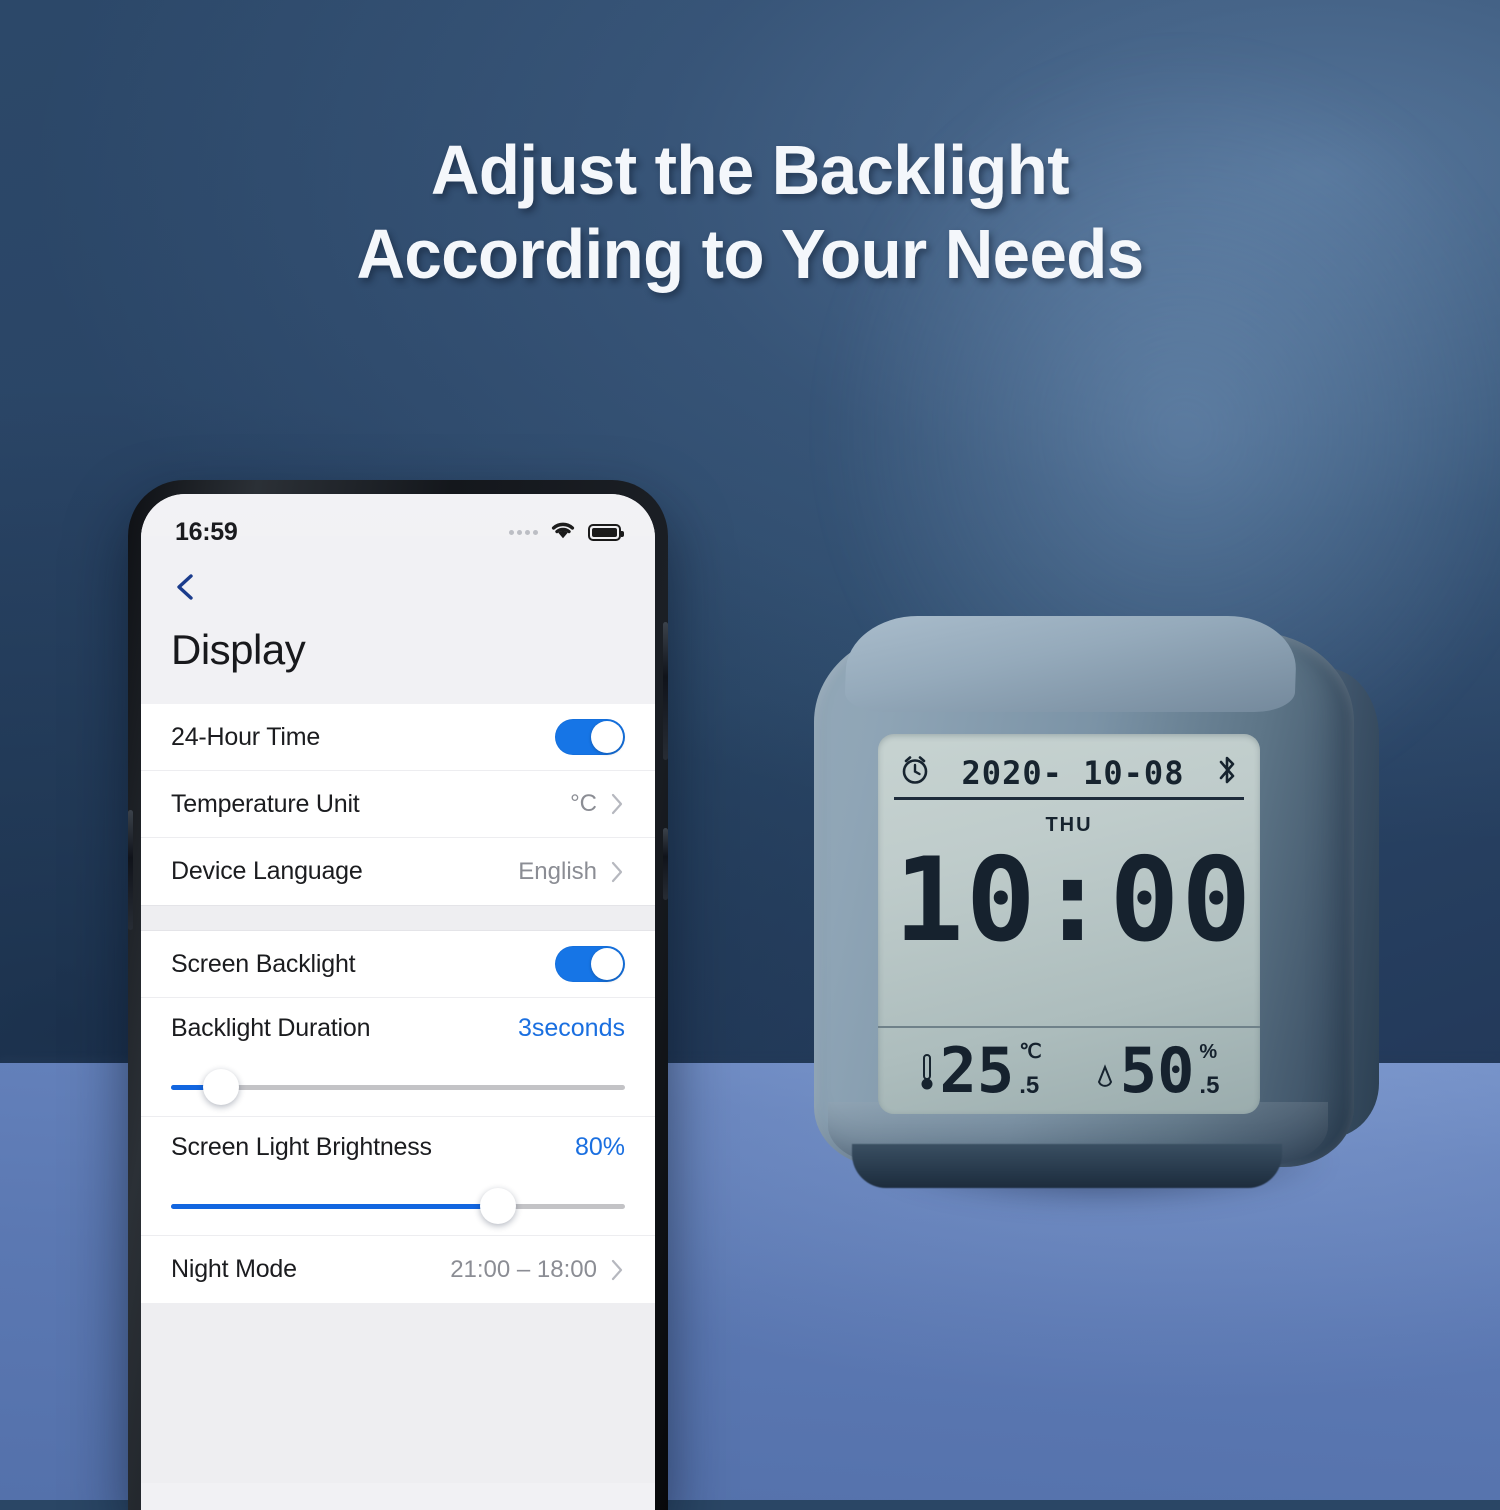 Image resolution: width=1500 pixels, height=1510 pixels. What do you see at coordinates (915, 772) in the screenshot?
I see `alarm-clock-icon` at bounding box center [915, 772].